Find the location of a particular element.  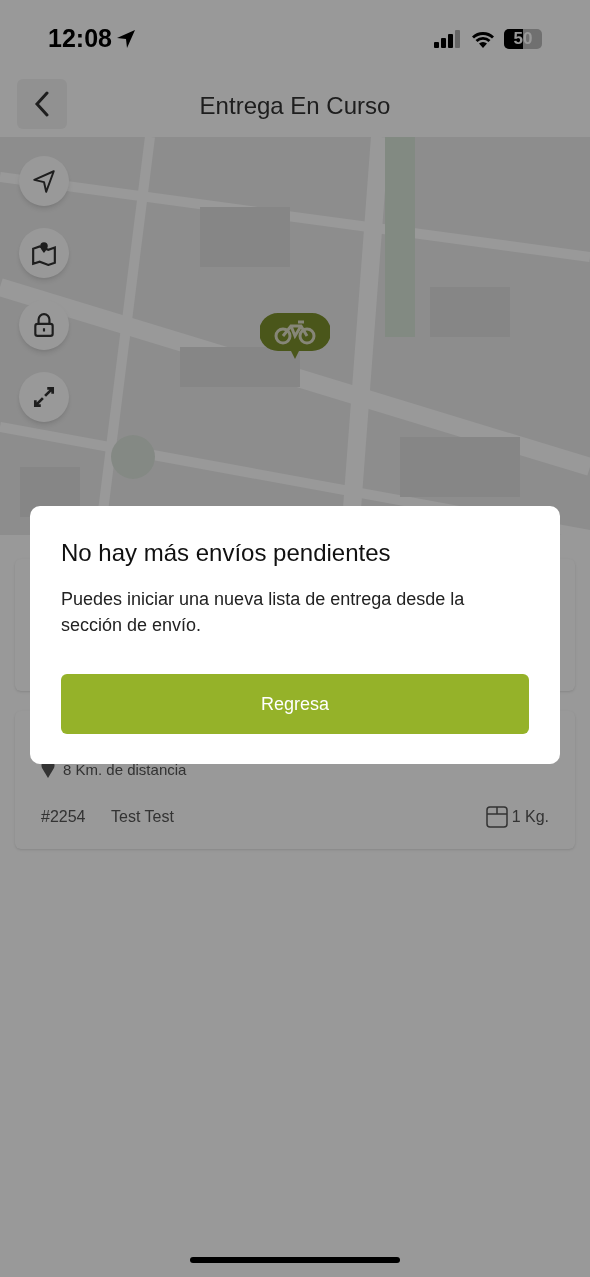

customer-name: Test Test is located at coordinates (143, 817).